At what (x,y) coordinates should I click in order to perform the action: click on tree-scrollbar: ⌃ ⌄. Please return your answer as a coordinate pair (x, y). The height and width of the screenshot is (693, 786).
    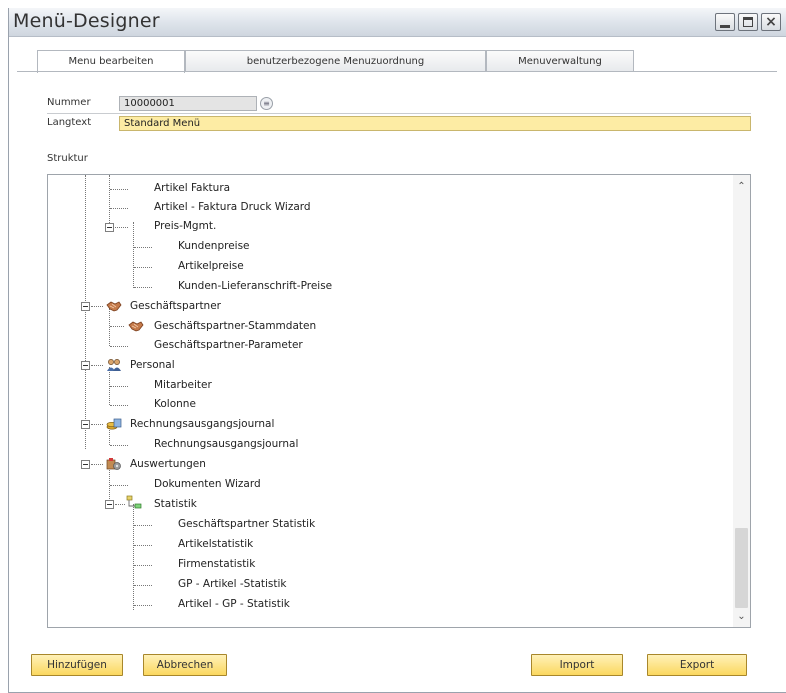
    Looking at the image, I should click on (741, 401).